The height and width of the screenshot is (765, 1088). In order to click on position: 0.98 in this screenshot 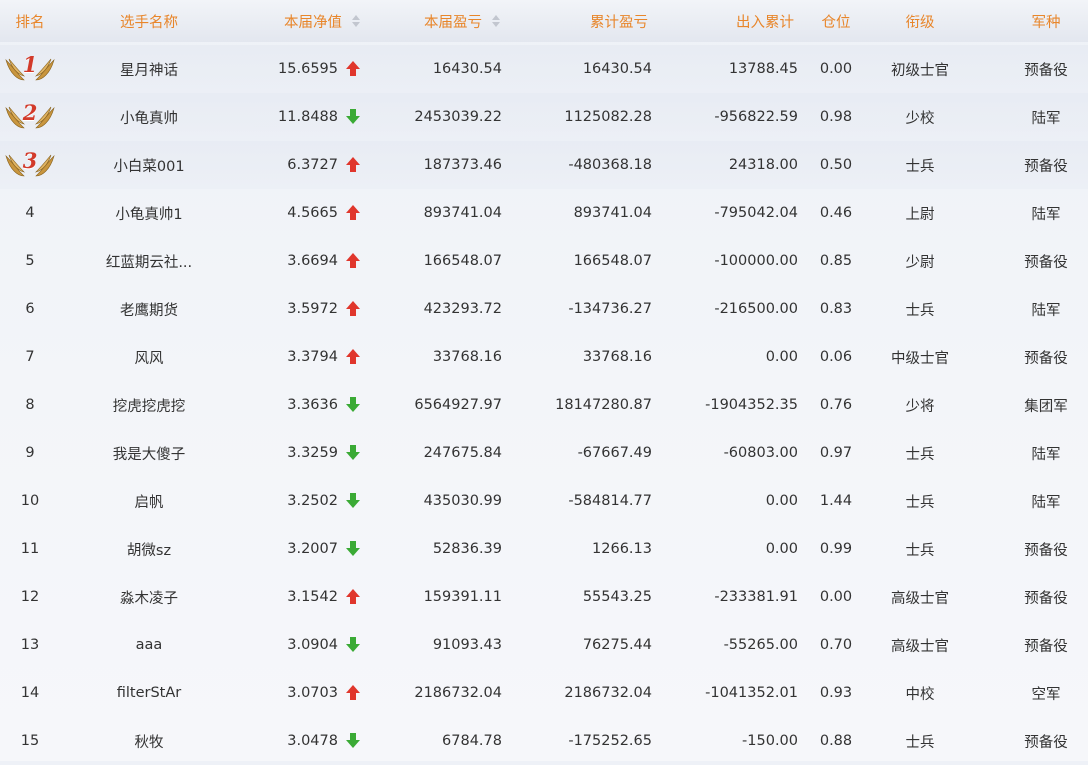, I will do `click(836, 117)`.